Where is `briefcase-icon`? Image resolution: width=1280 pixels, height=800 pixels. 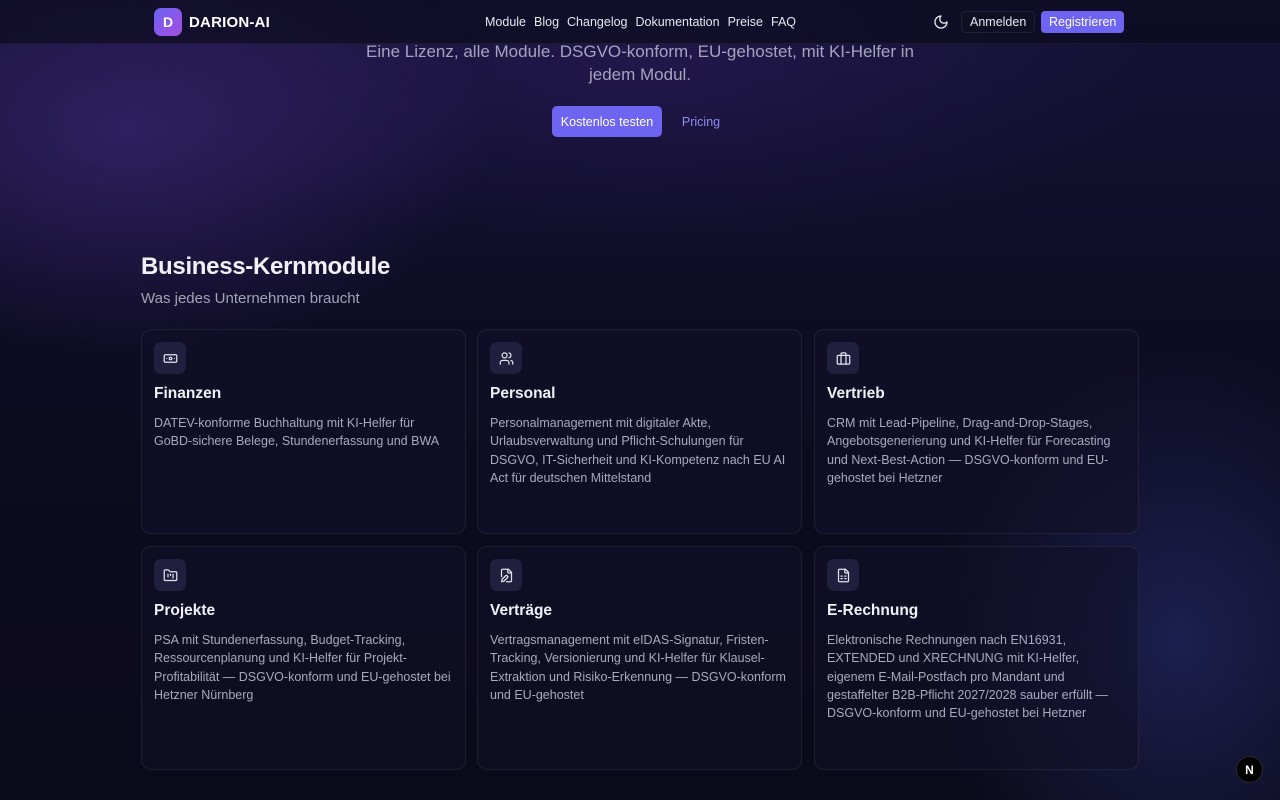
briefcase-icon is located at coordinates (843, 358).